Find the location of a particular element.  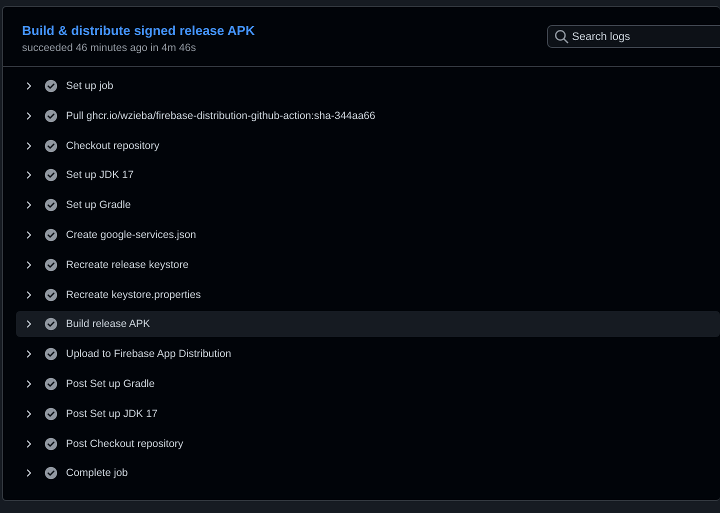

step-row: Set up job is located at coordinates (368, 86).